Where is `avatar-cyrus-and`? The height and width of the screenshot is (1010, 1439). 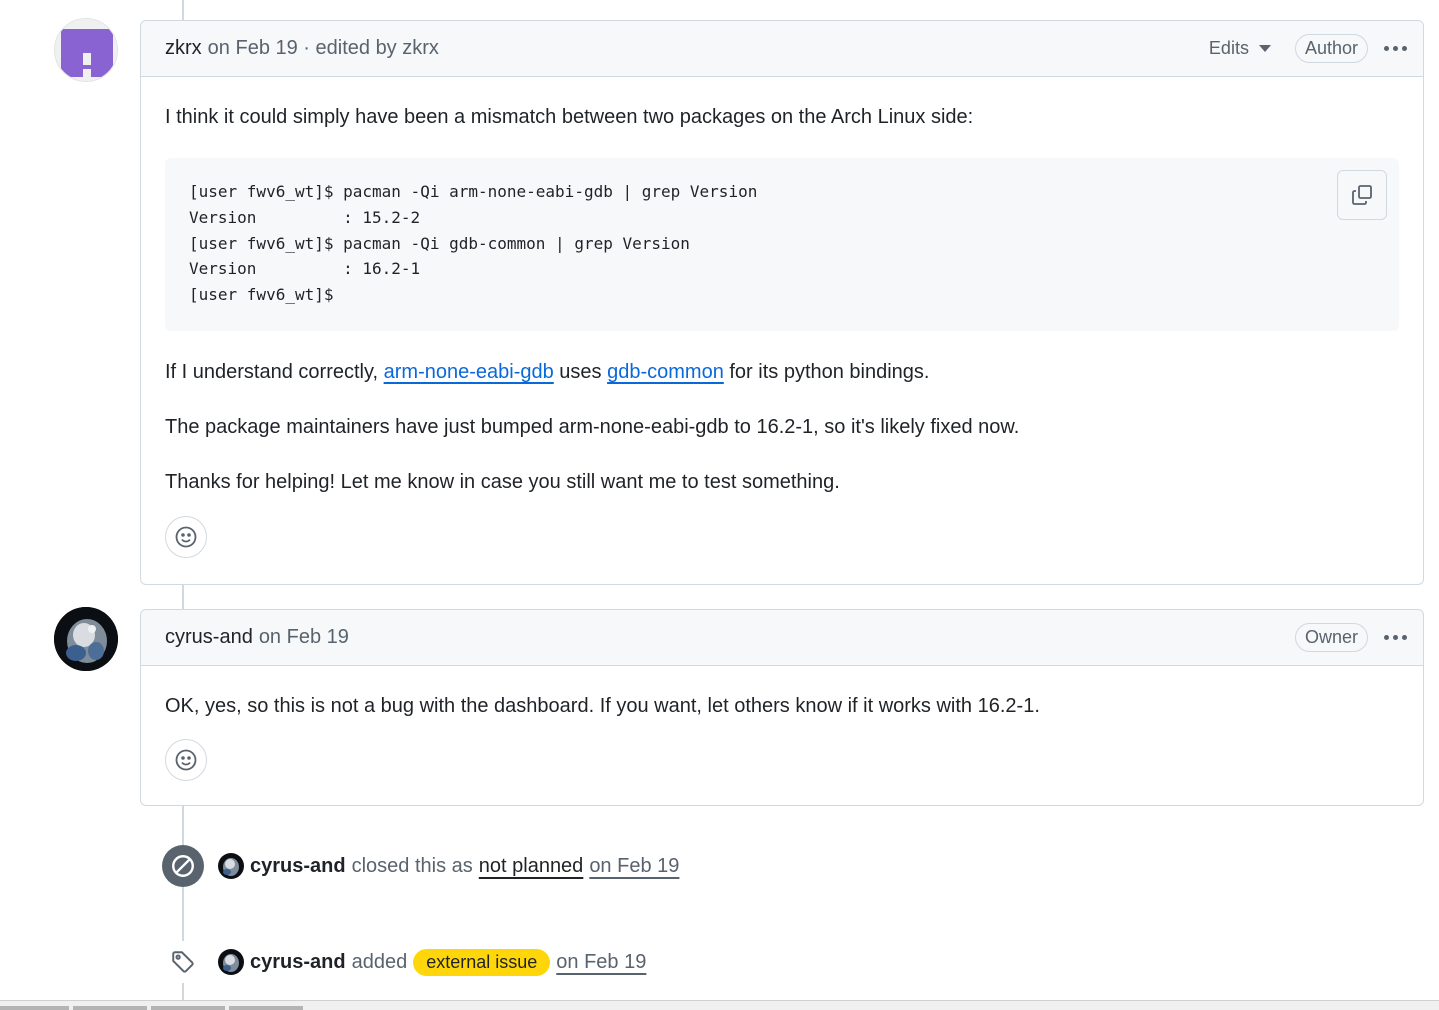 avatar-cyrus-and is located at coordinates (86, 639).